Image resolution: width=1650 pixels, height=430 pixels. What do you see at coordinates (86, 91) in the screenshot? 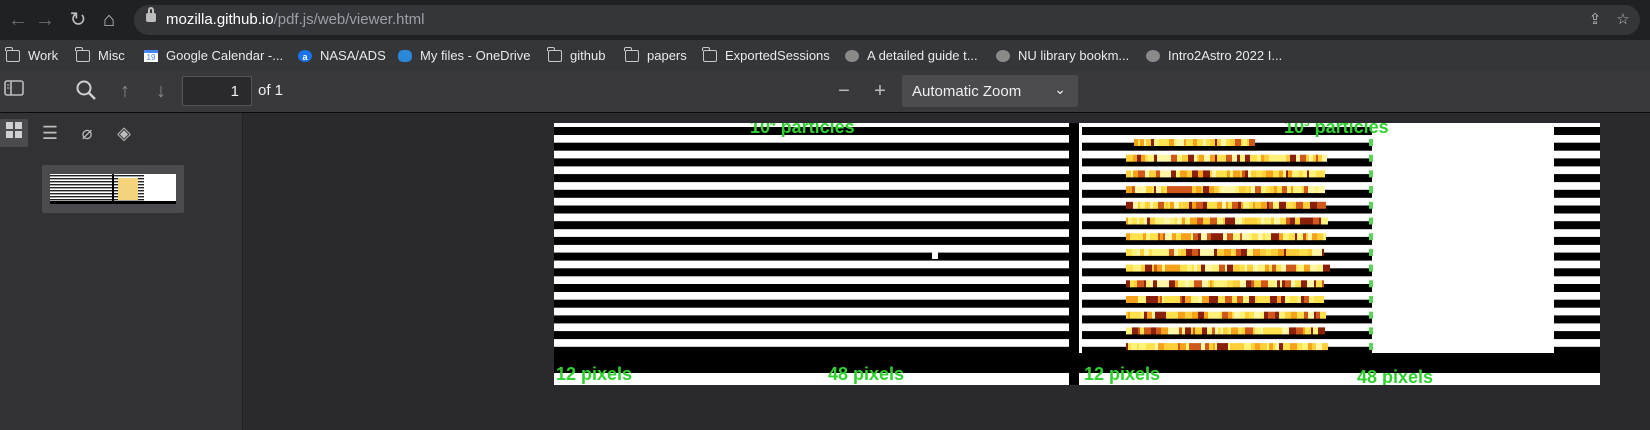
I see `search-icon` at bounding box center [86, 91].